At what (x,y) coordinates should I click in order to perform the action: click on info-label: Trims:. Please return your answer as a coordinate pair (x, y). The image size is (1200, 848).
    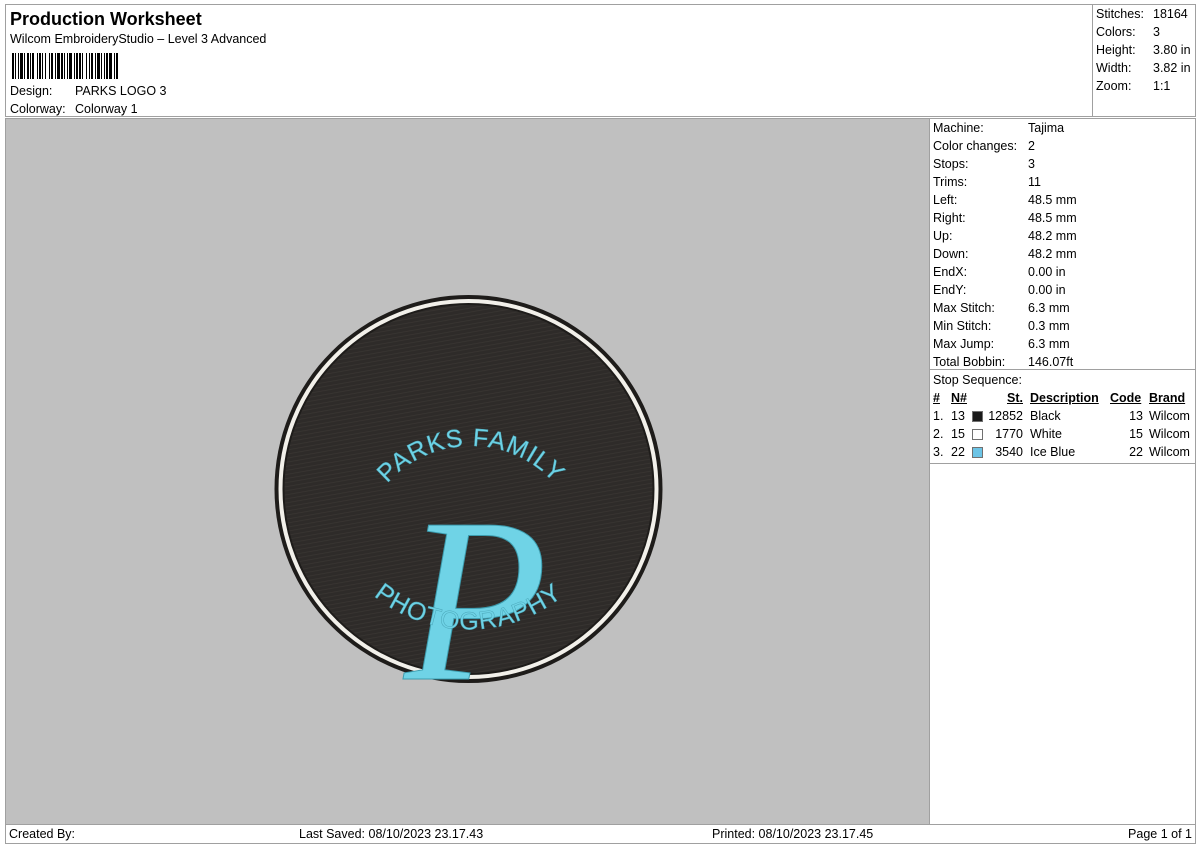
    Looking at the image, I should click on (950, 182).